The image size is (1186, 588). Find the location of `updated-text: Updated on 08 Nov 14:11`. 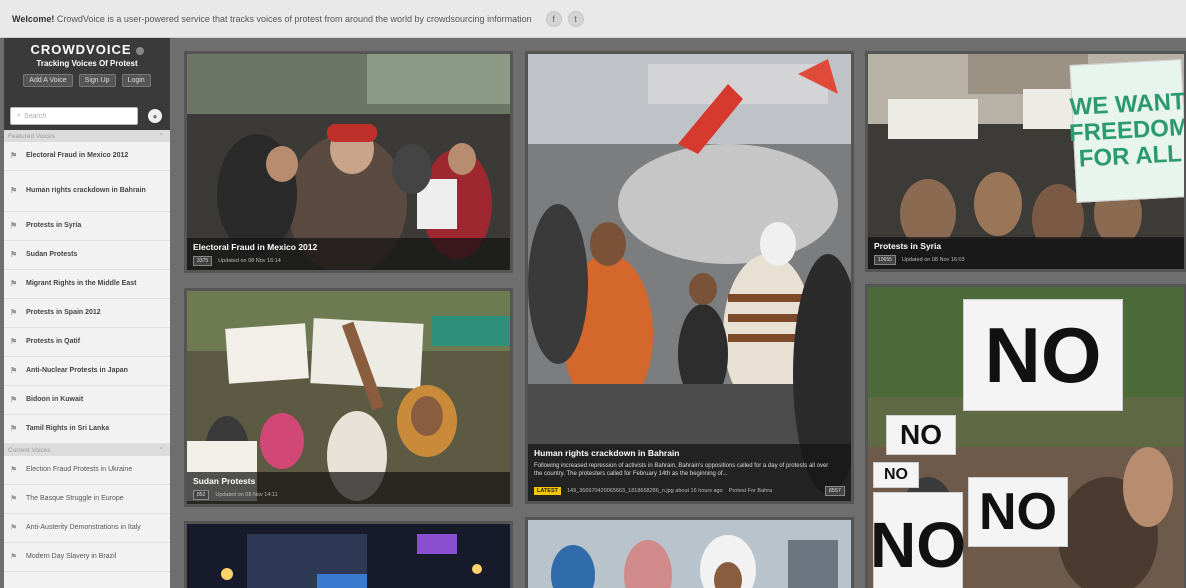

updated-text: Updated on 08 Nov 14:11 is located at coordinates (246, 495).